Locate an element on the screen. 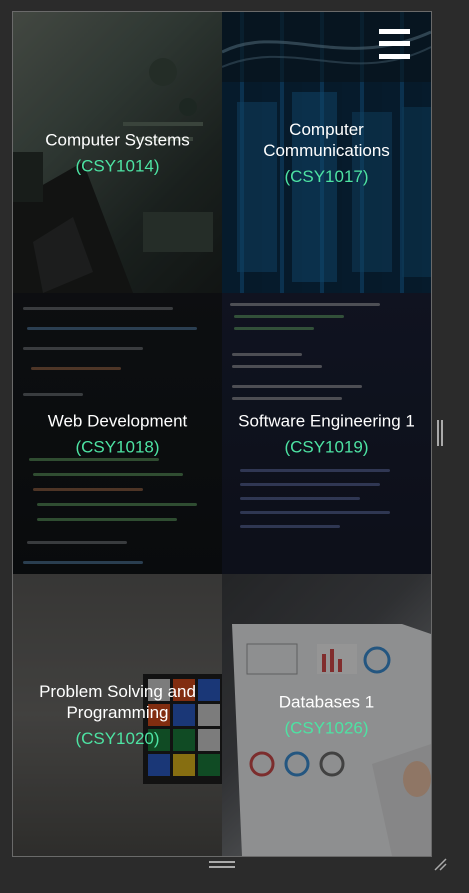 This screenshot has width=469, height=893. module-tile-software-engineering: Software Engineering 1 (CSY1019) is located at coordinates (326, 433).